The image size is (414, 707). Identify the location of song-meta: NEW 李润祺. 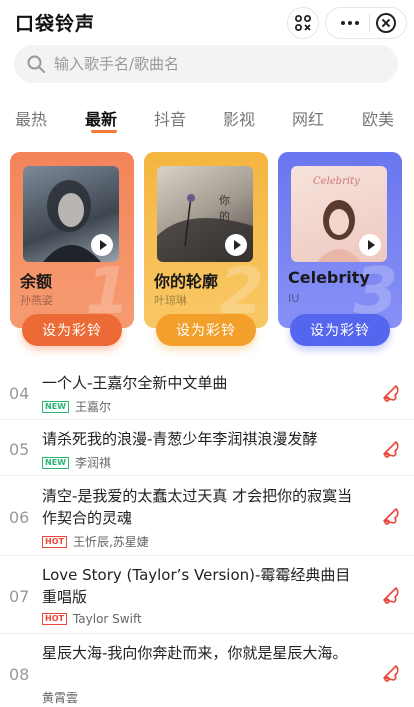
(76, 462).